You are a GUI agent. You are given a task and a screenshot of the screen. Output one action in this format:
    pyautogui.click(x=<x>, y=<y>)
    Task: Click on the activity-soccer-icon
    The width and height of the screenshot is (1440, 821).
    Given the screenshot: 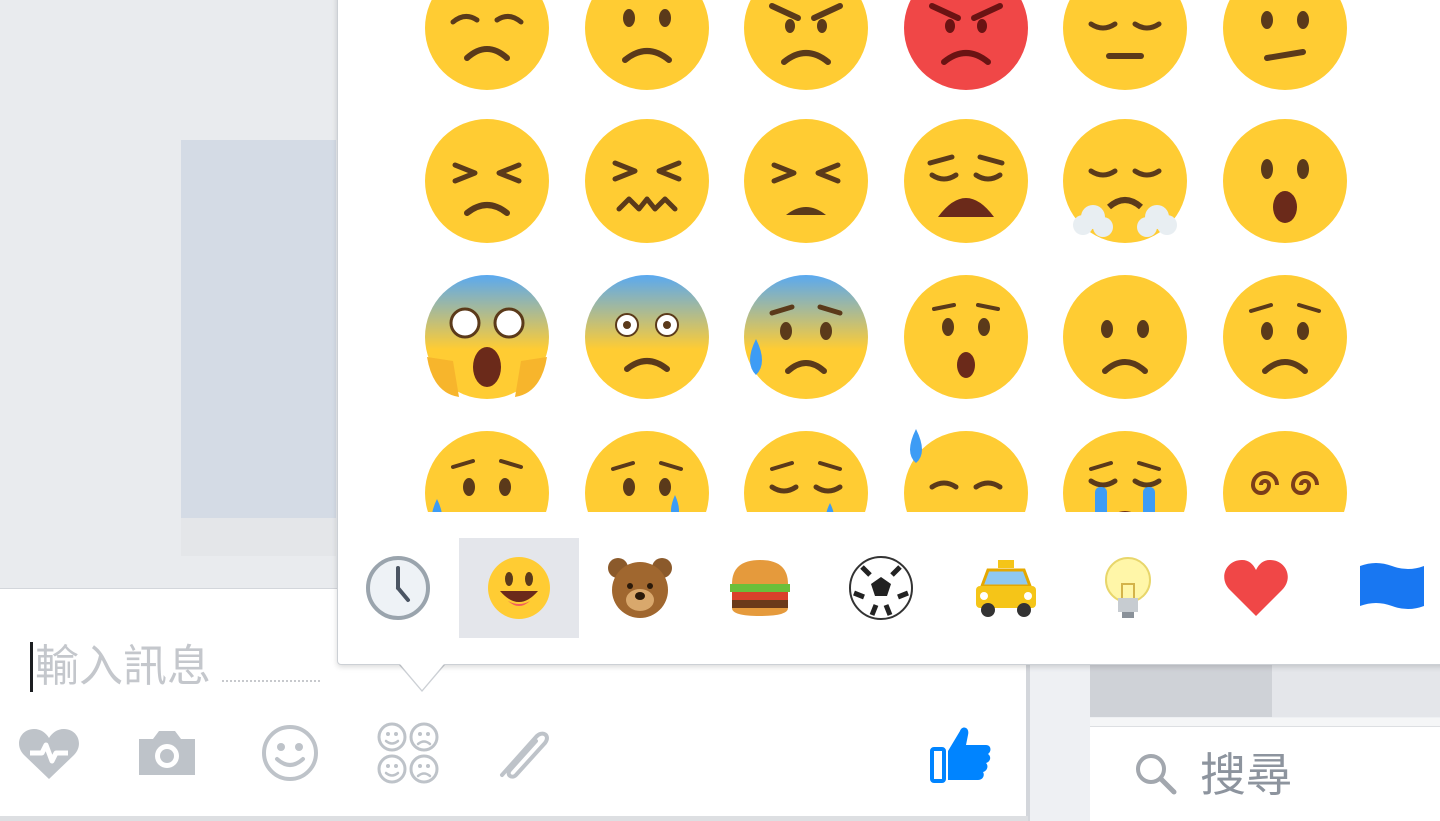 What is the action you would take?
    pyautogui.click(x=881, y=588)
    